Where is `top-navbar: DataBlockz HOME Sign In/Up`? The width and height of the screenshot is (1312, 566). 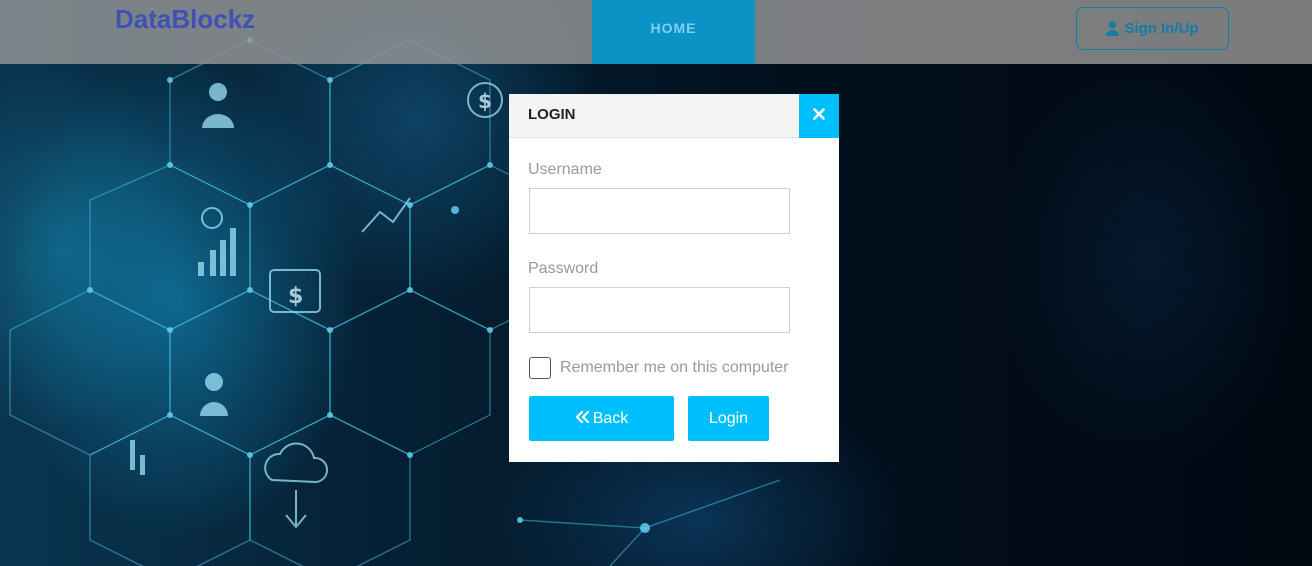 top-navbar: DataBlockz HOME Sign In/Up is located at coordinates (656, 32).